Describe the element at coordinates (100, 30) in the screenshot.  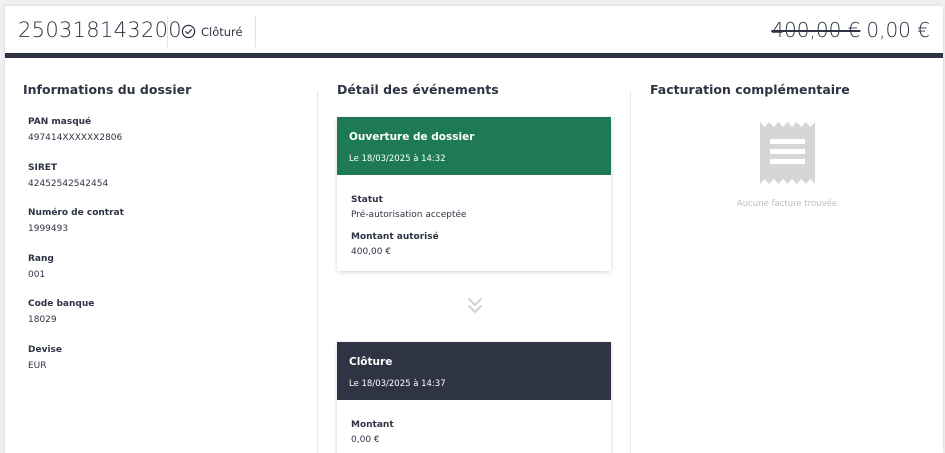
I see `dossier-id: 250318143200` at that location.